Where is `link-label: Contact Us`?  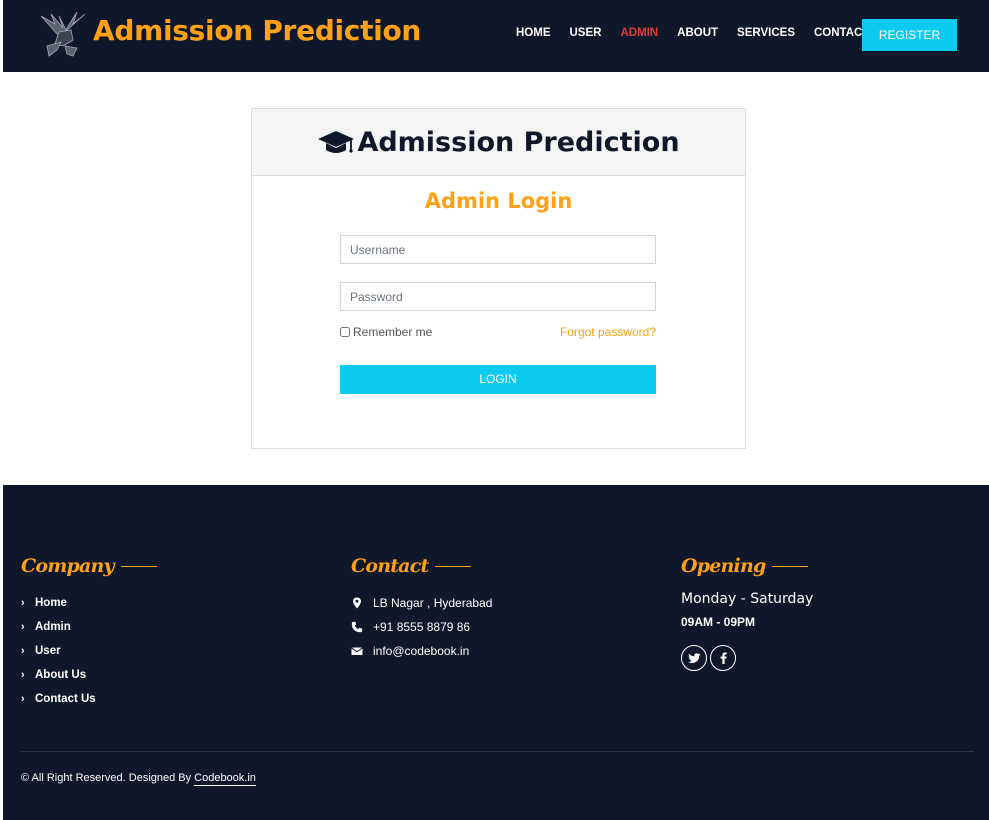
link-label: Contact Us is located at coordinates (65, 699).